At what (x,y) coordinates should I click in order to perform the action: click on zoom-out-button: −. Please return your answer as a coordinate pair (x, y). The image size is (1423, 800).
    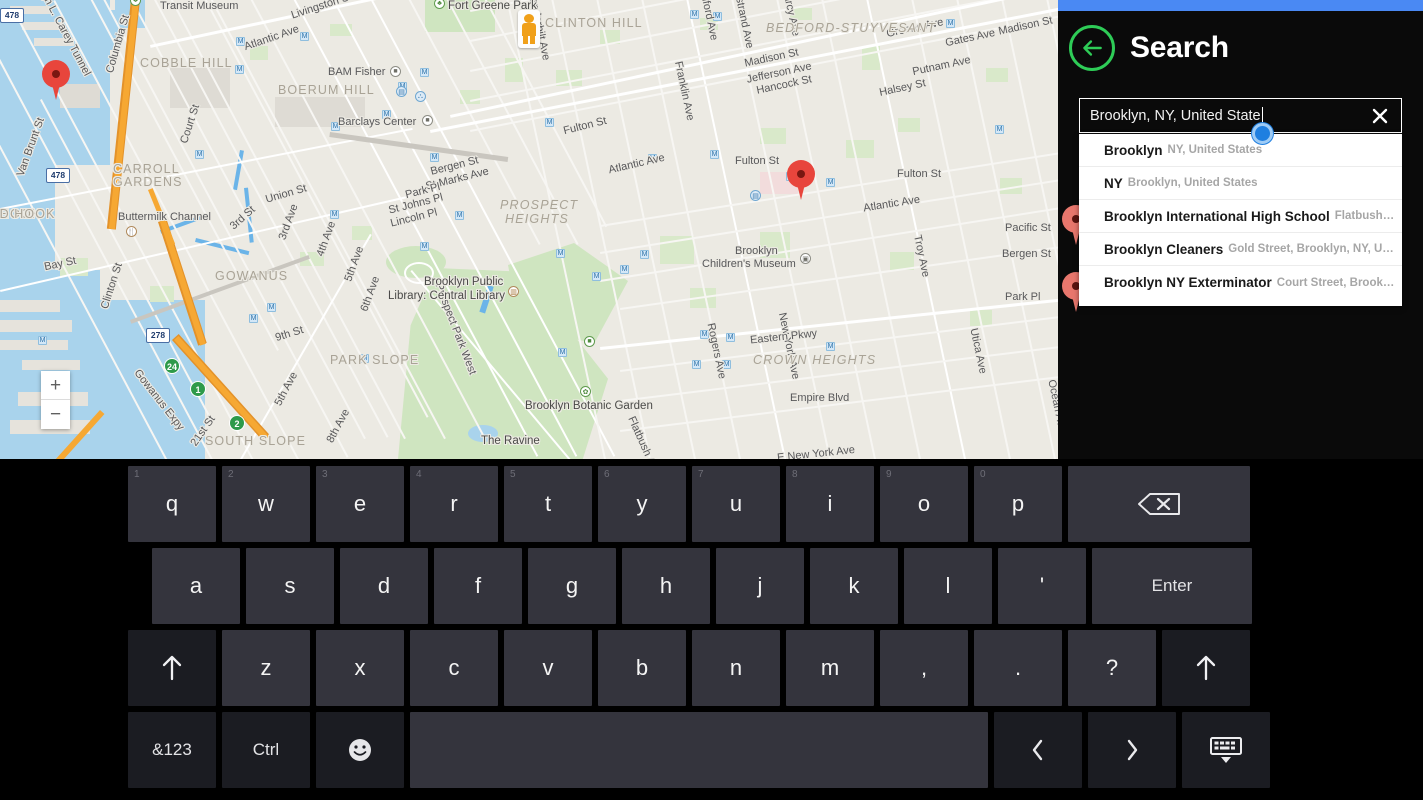
    Looking at the image, I should click on (55, 414).